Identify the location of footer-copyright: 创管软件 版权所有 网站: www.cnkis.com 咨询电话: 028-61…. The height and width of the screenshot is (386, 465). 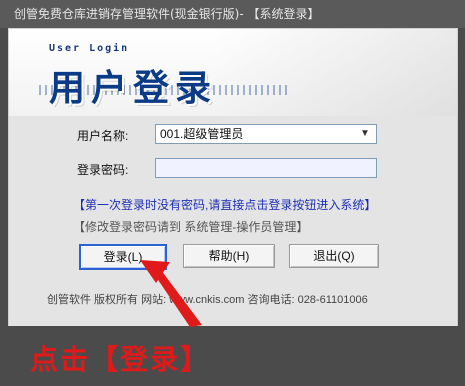
(207, 300).